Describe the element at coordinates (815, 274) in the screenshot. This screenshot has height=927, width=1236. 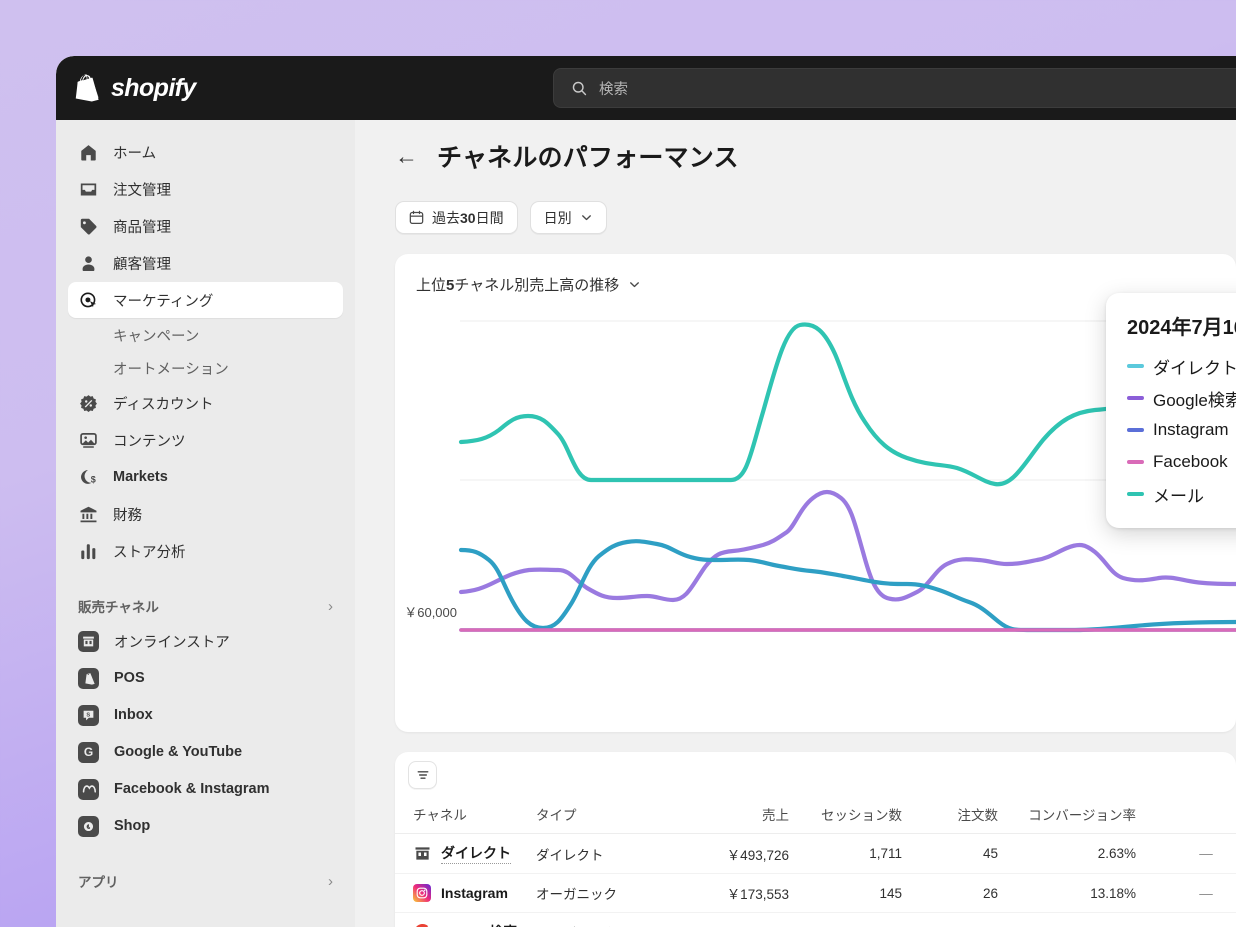
I see `chart-metric-select: 上位5チャネル別売上高の推移` at that location.